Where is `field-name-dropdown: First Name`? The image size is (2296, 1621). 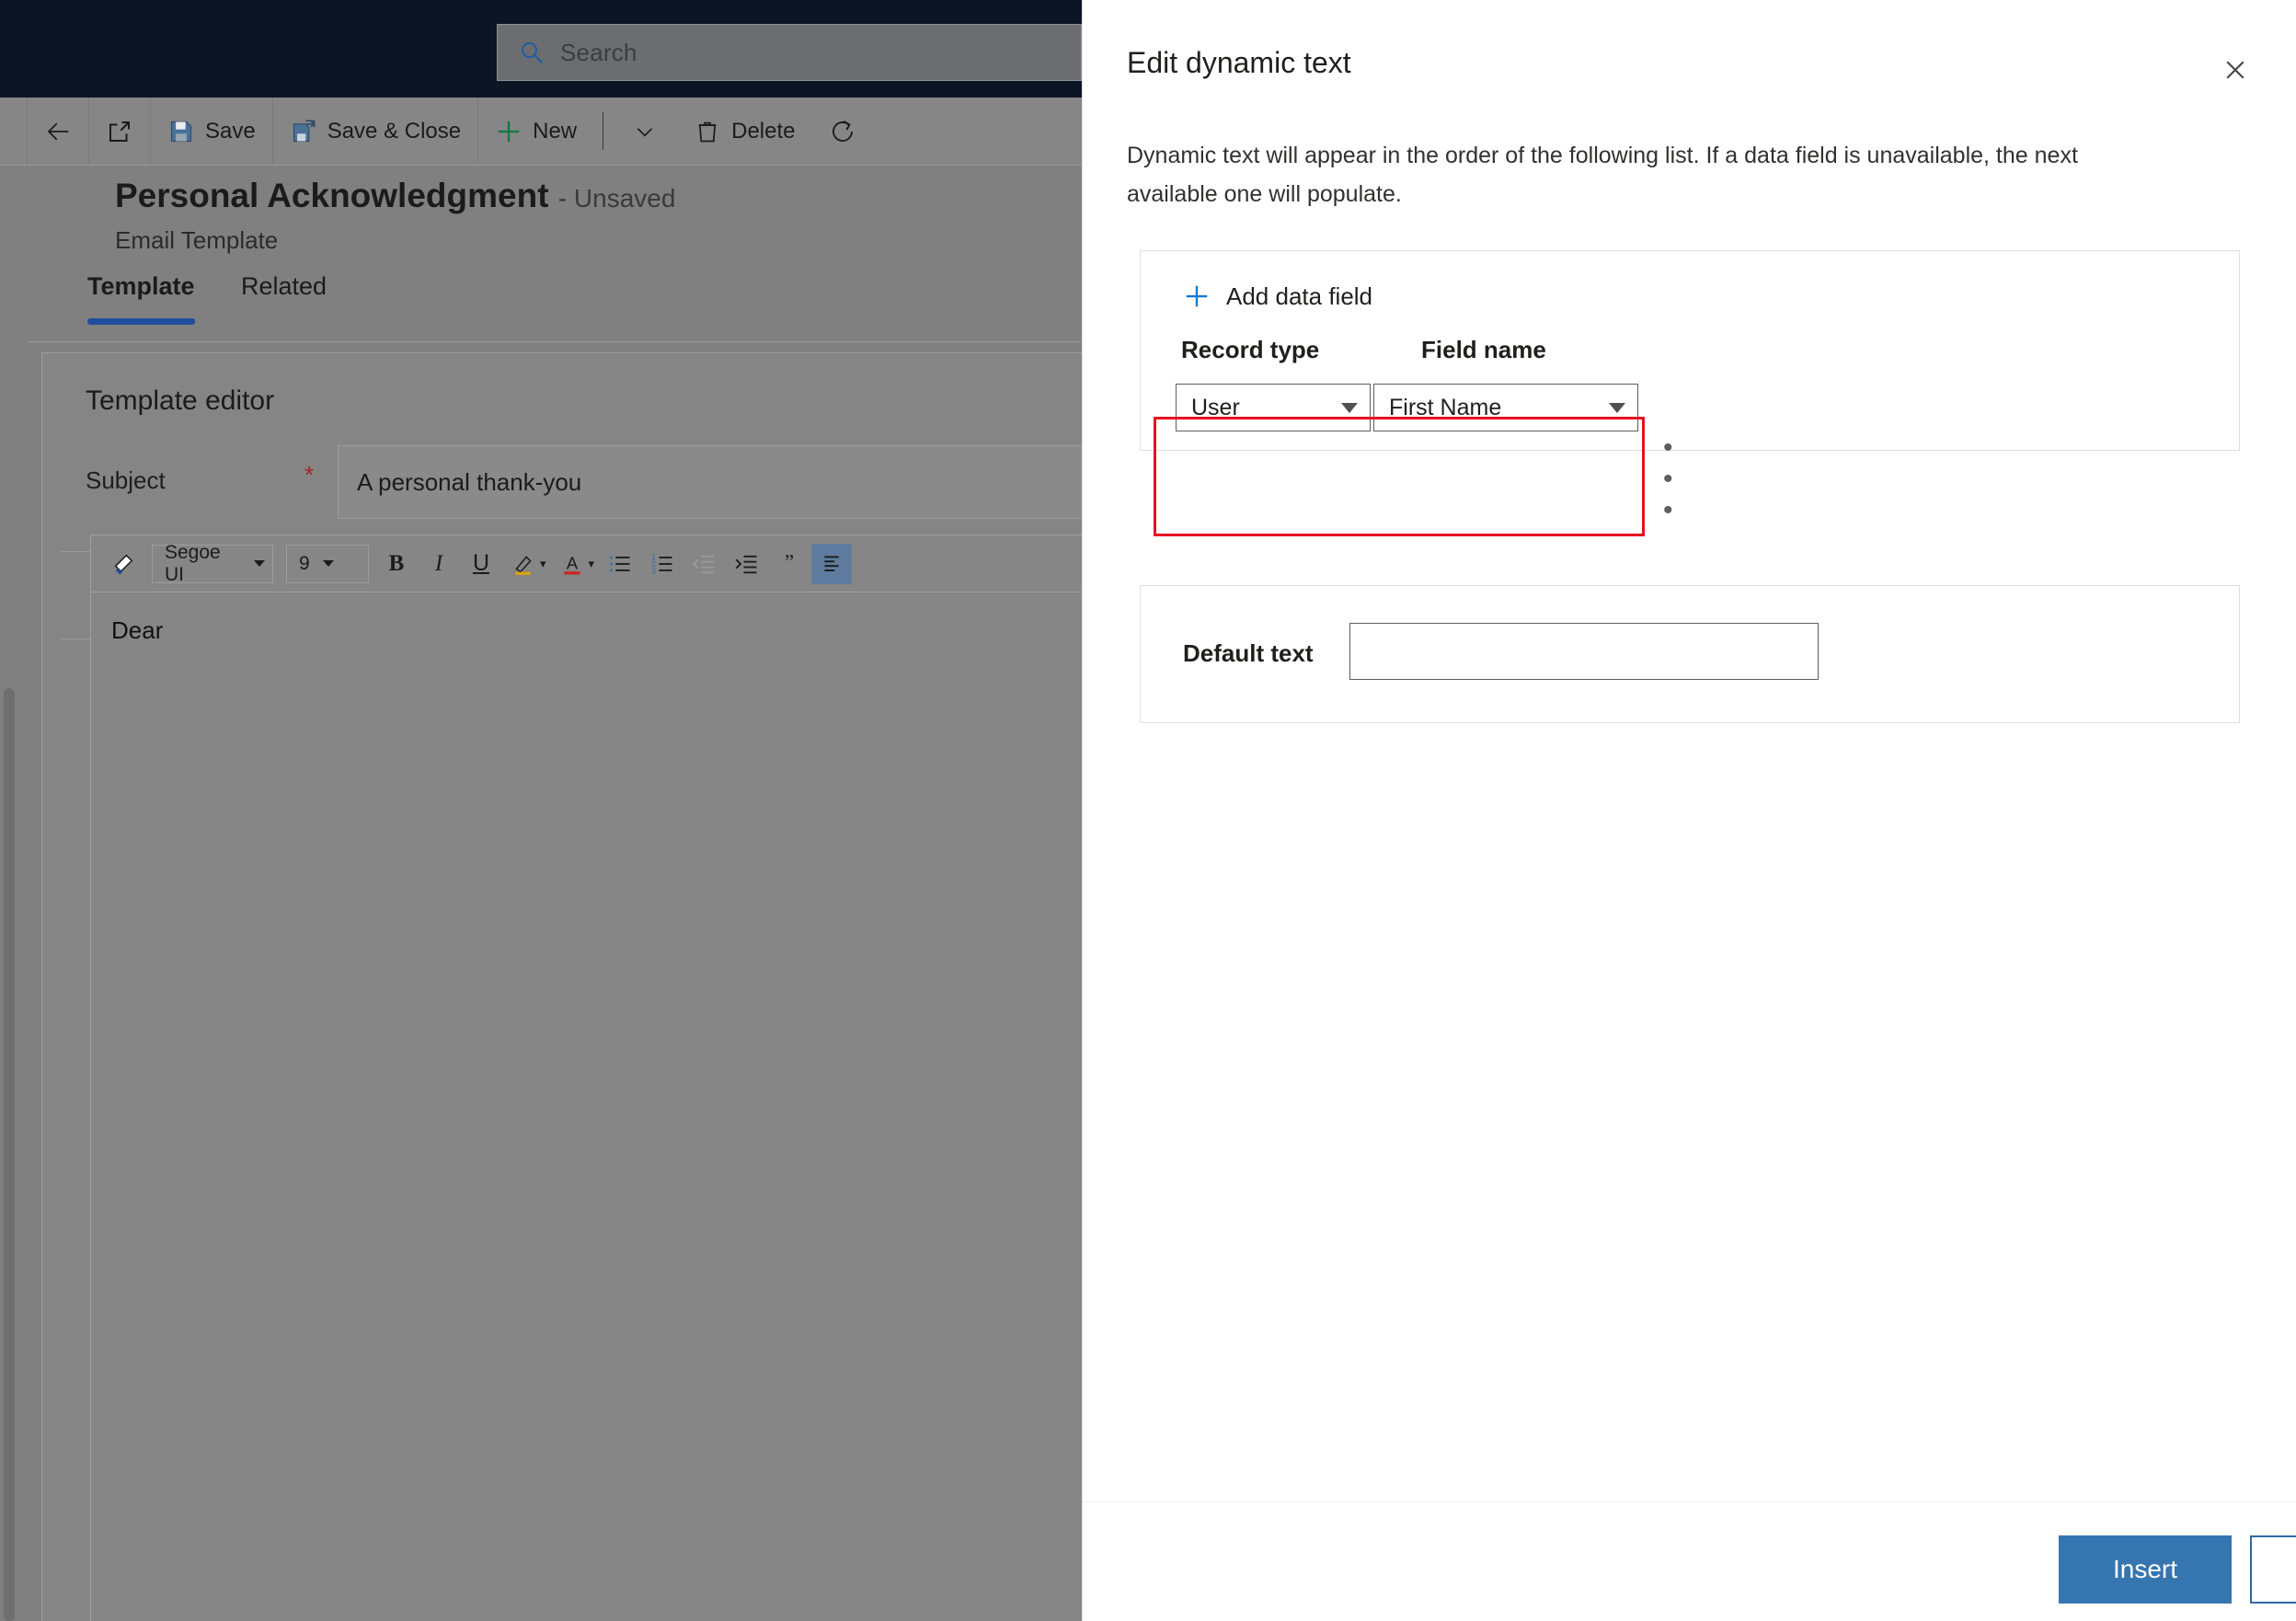
field-name-dropdown: First Name is located at coordinates (1505, 407).